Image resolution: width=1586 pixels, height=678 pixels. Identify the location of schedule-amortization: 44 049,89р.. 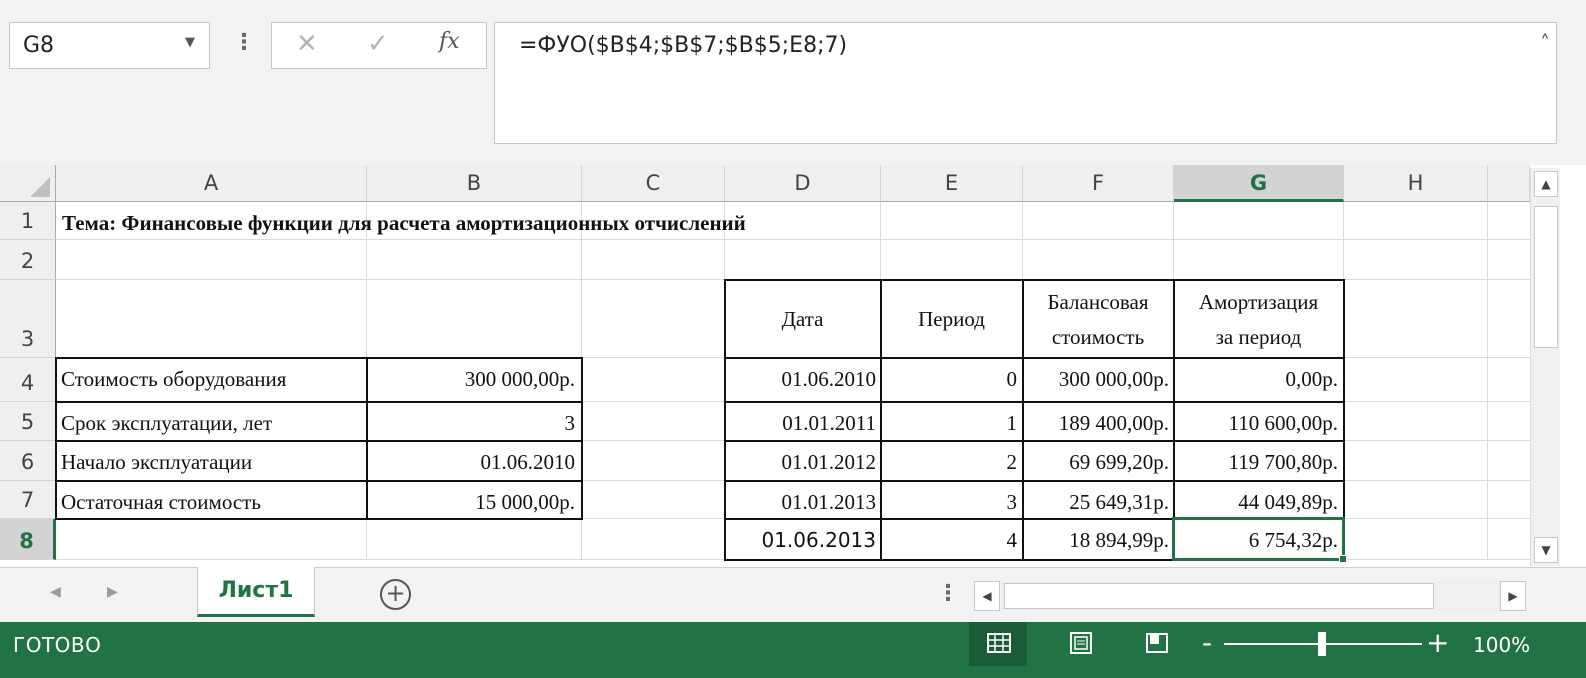
(1256, 502).